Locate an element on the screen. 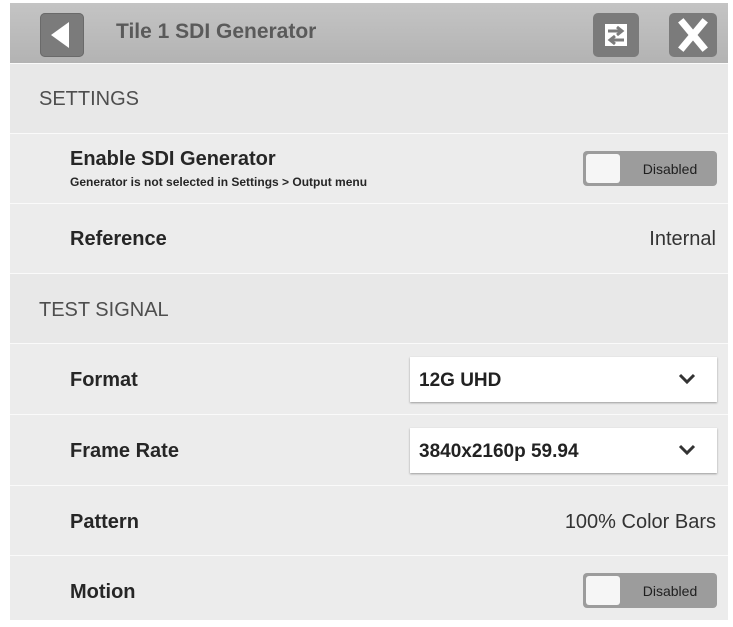  enable-sdi-generator-toggle: Disabled is located at coordinates (650, 168).